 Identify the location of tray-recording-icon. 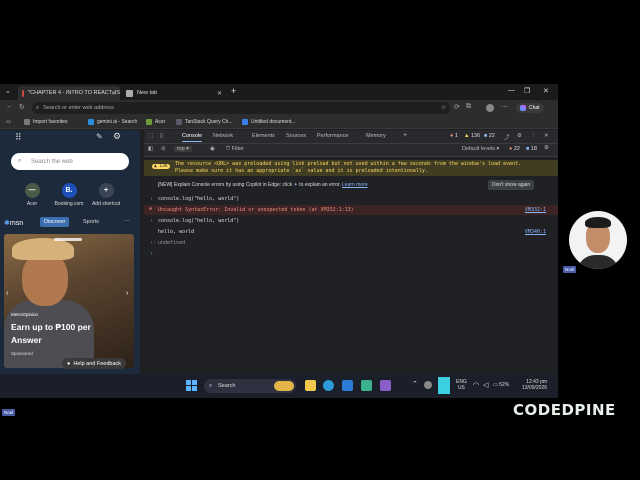
(444, 385).